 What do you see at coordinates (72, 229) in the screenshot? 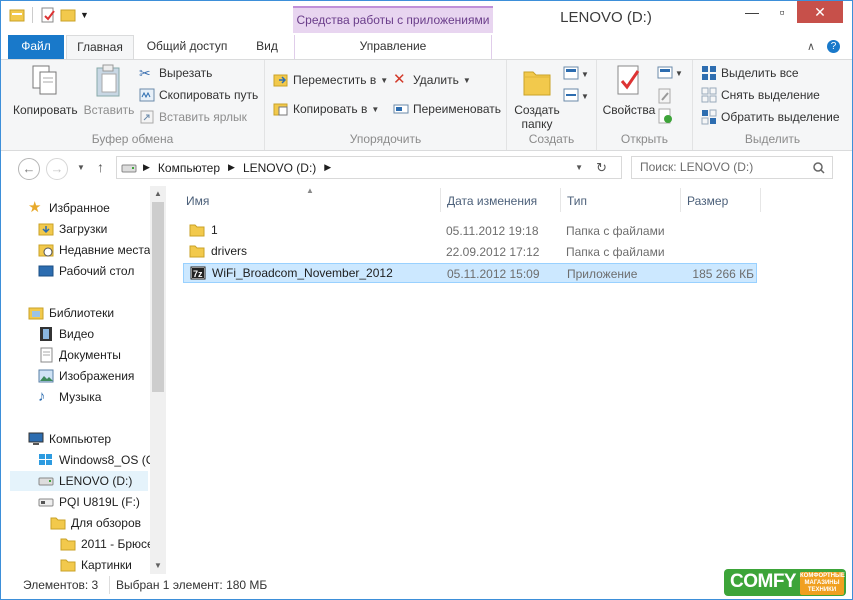
I see `nav-downloads: Загрузки` at bounding box center [72, 229].